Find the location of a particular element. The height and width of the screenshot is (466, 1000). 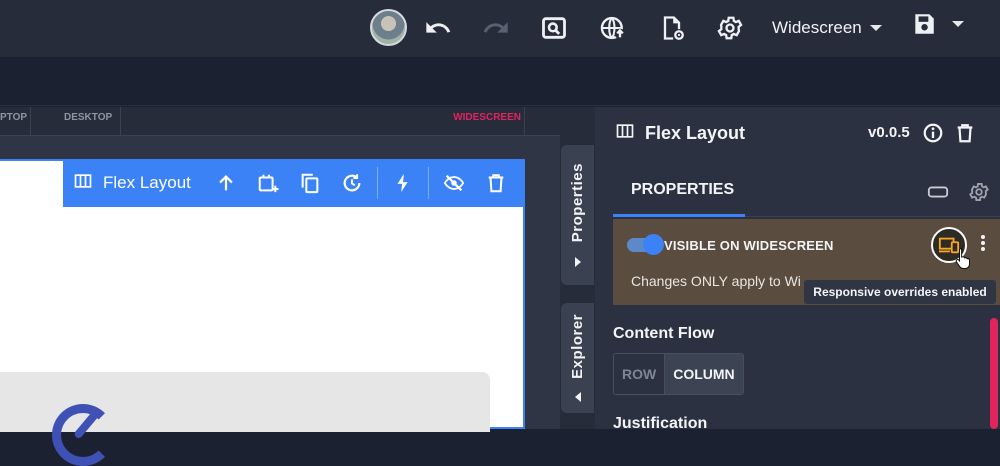

visibility-toggle is located at coordinates (645, 244).